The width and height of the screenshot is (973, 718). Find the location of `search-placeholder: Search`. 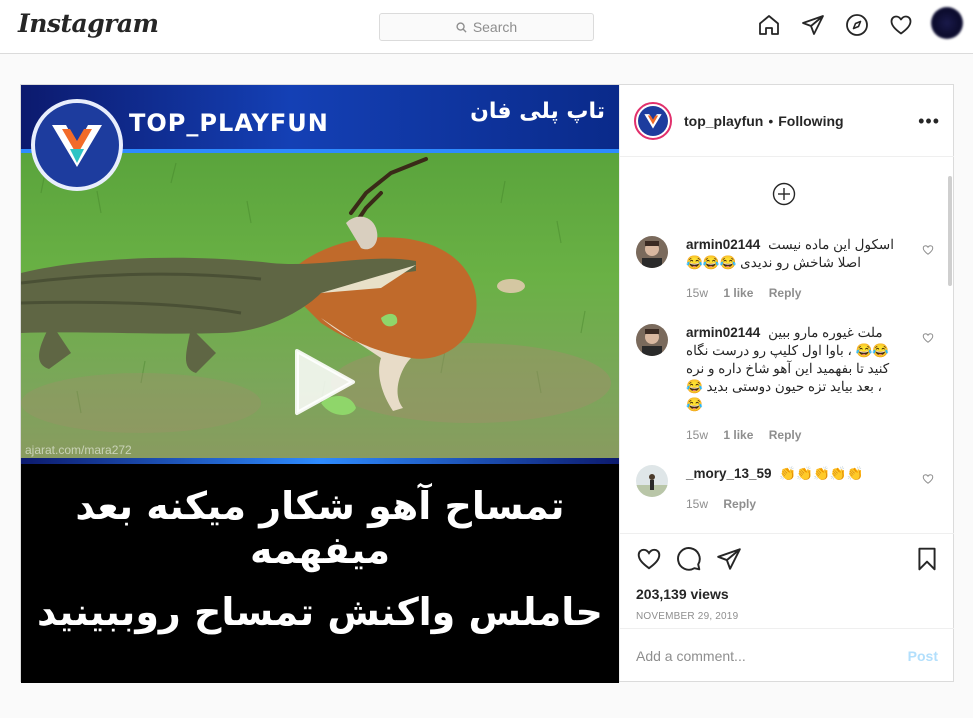

search-placeholder: Search is located at coordinates (495, 27).